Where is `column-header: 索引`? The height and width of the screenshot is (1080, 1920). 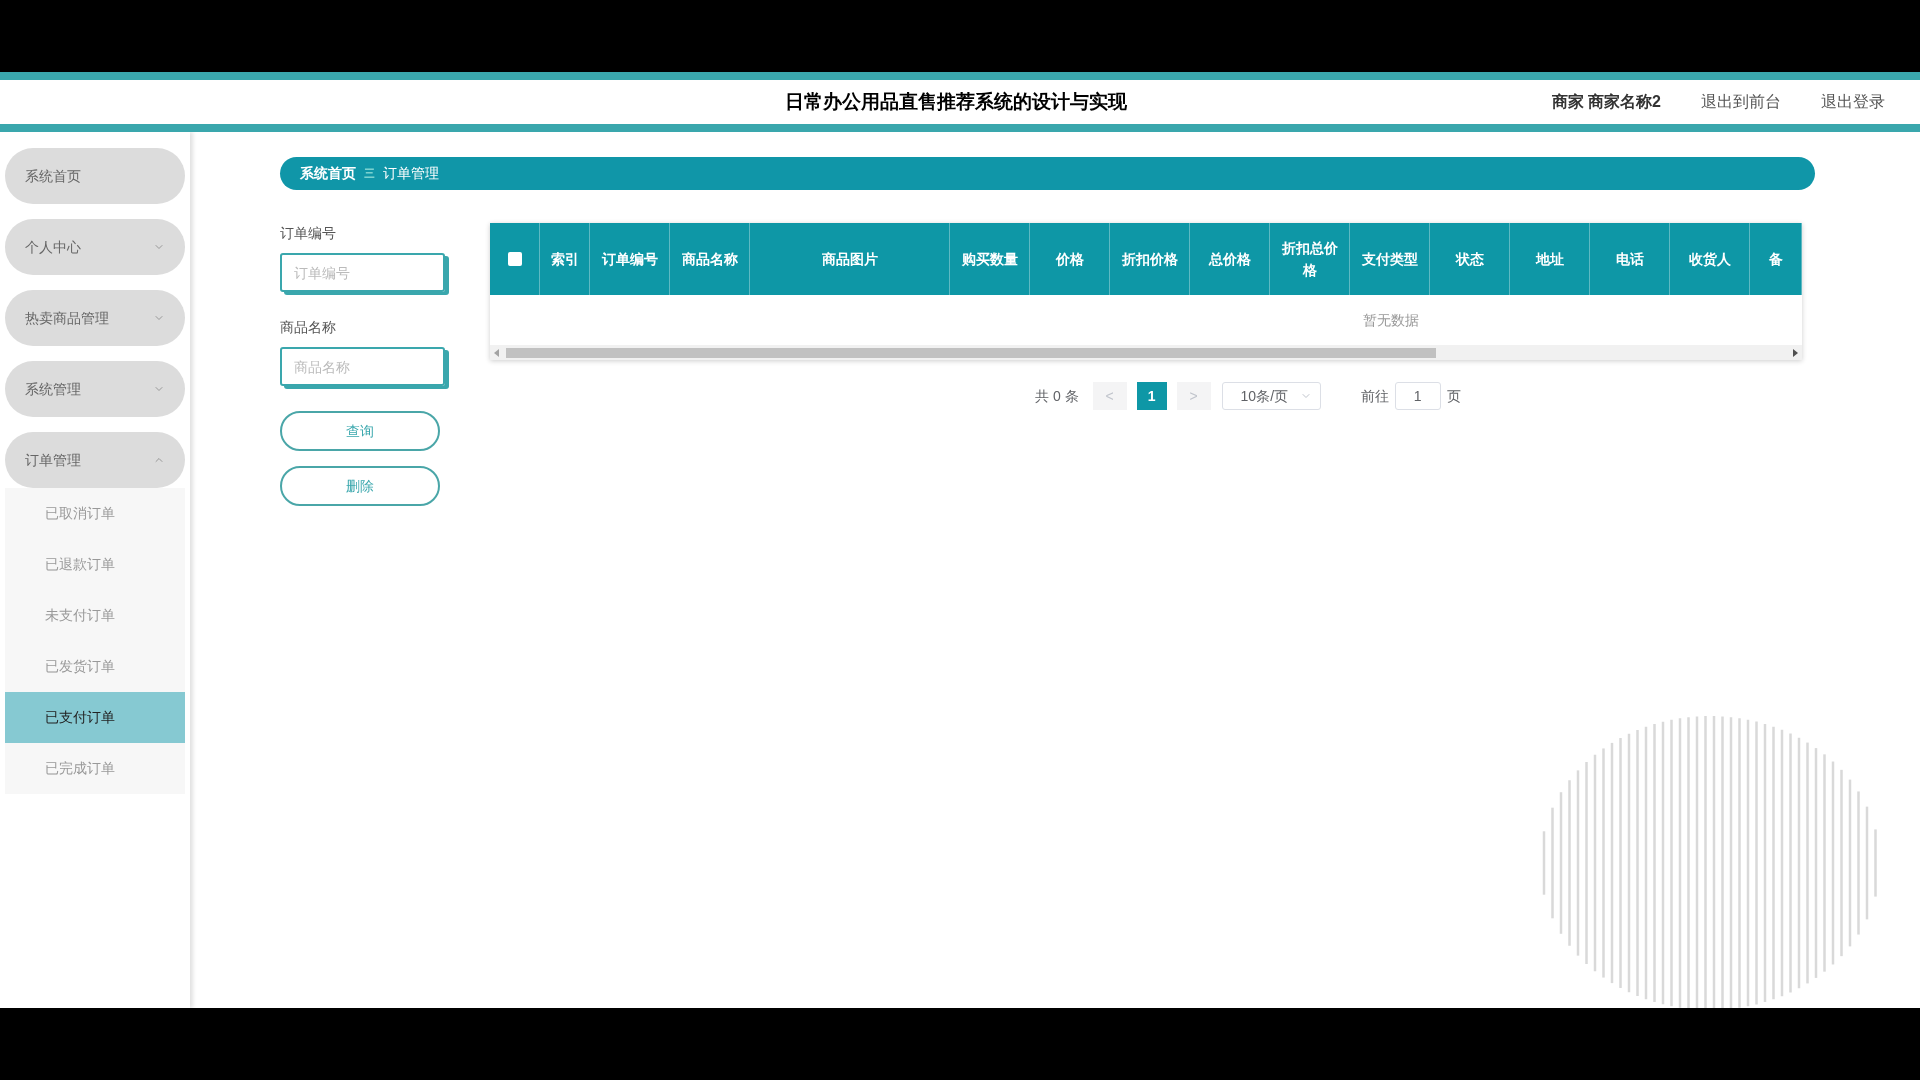
column-header: 索引 is located at coordinates (565, 259).